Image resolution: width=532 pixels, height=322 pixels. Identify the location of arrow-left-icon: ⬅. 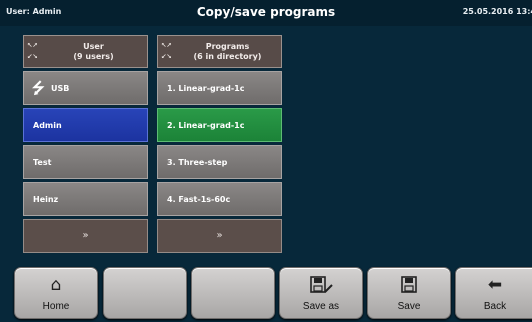
(495, 285).